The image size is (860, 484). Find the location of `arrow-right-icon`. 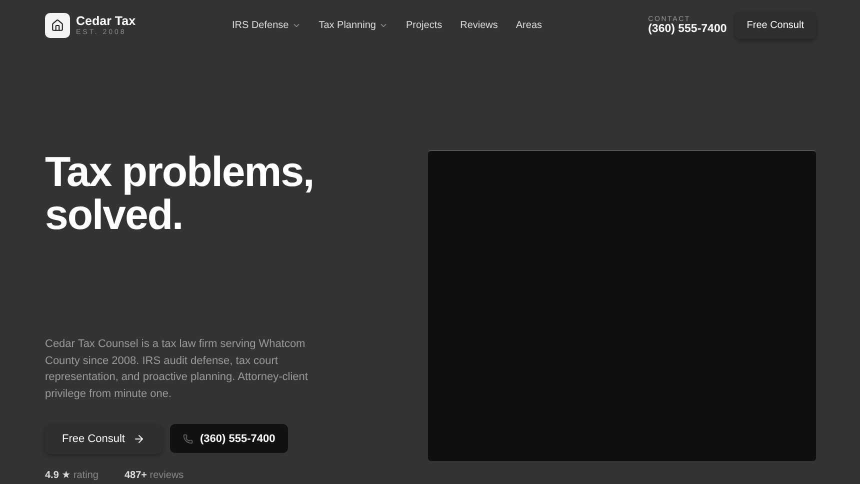

arrow-right-icon is located at coordinates (138, 439).